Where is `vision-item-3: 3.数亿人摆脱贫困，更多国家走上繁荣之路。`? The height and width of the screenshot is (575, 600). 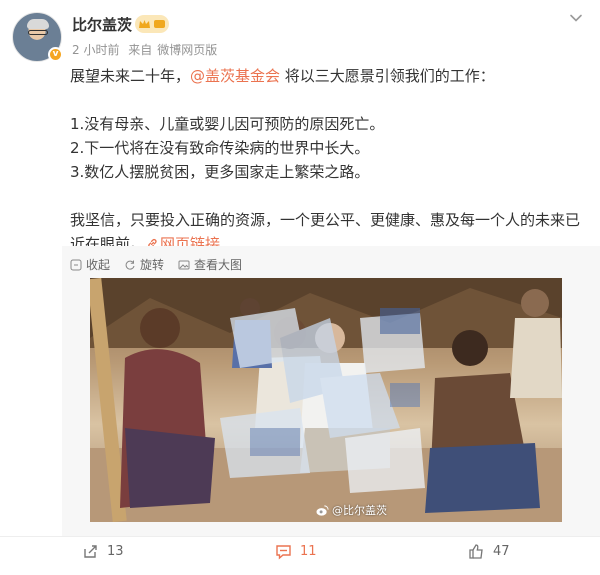
vision-item-3: 3.数亿人摆脱贫困，更多国家走上繁荣之路。 is located at coordinates (220, 172).